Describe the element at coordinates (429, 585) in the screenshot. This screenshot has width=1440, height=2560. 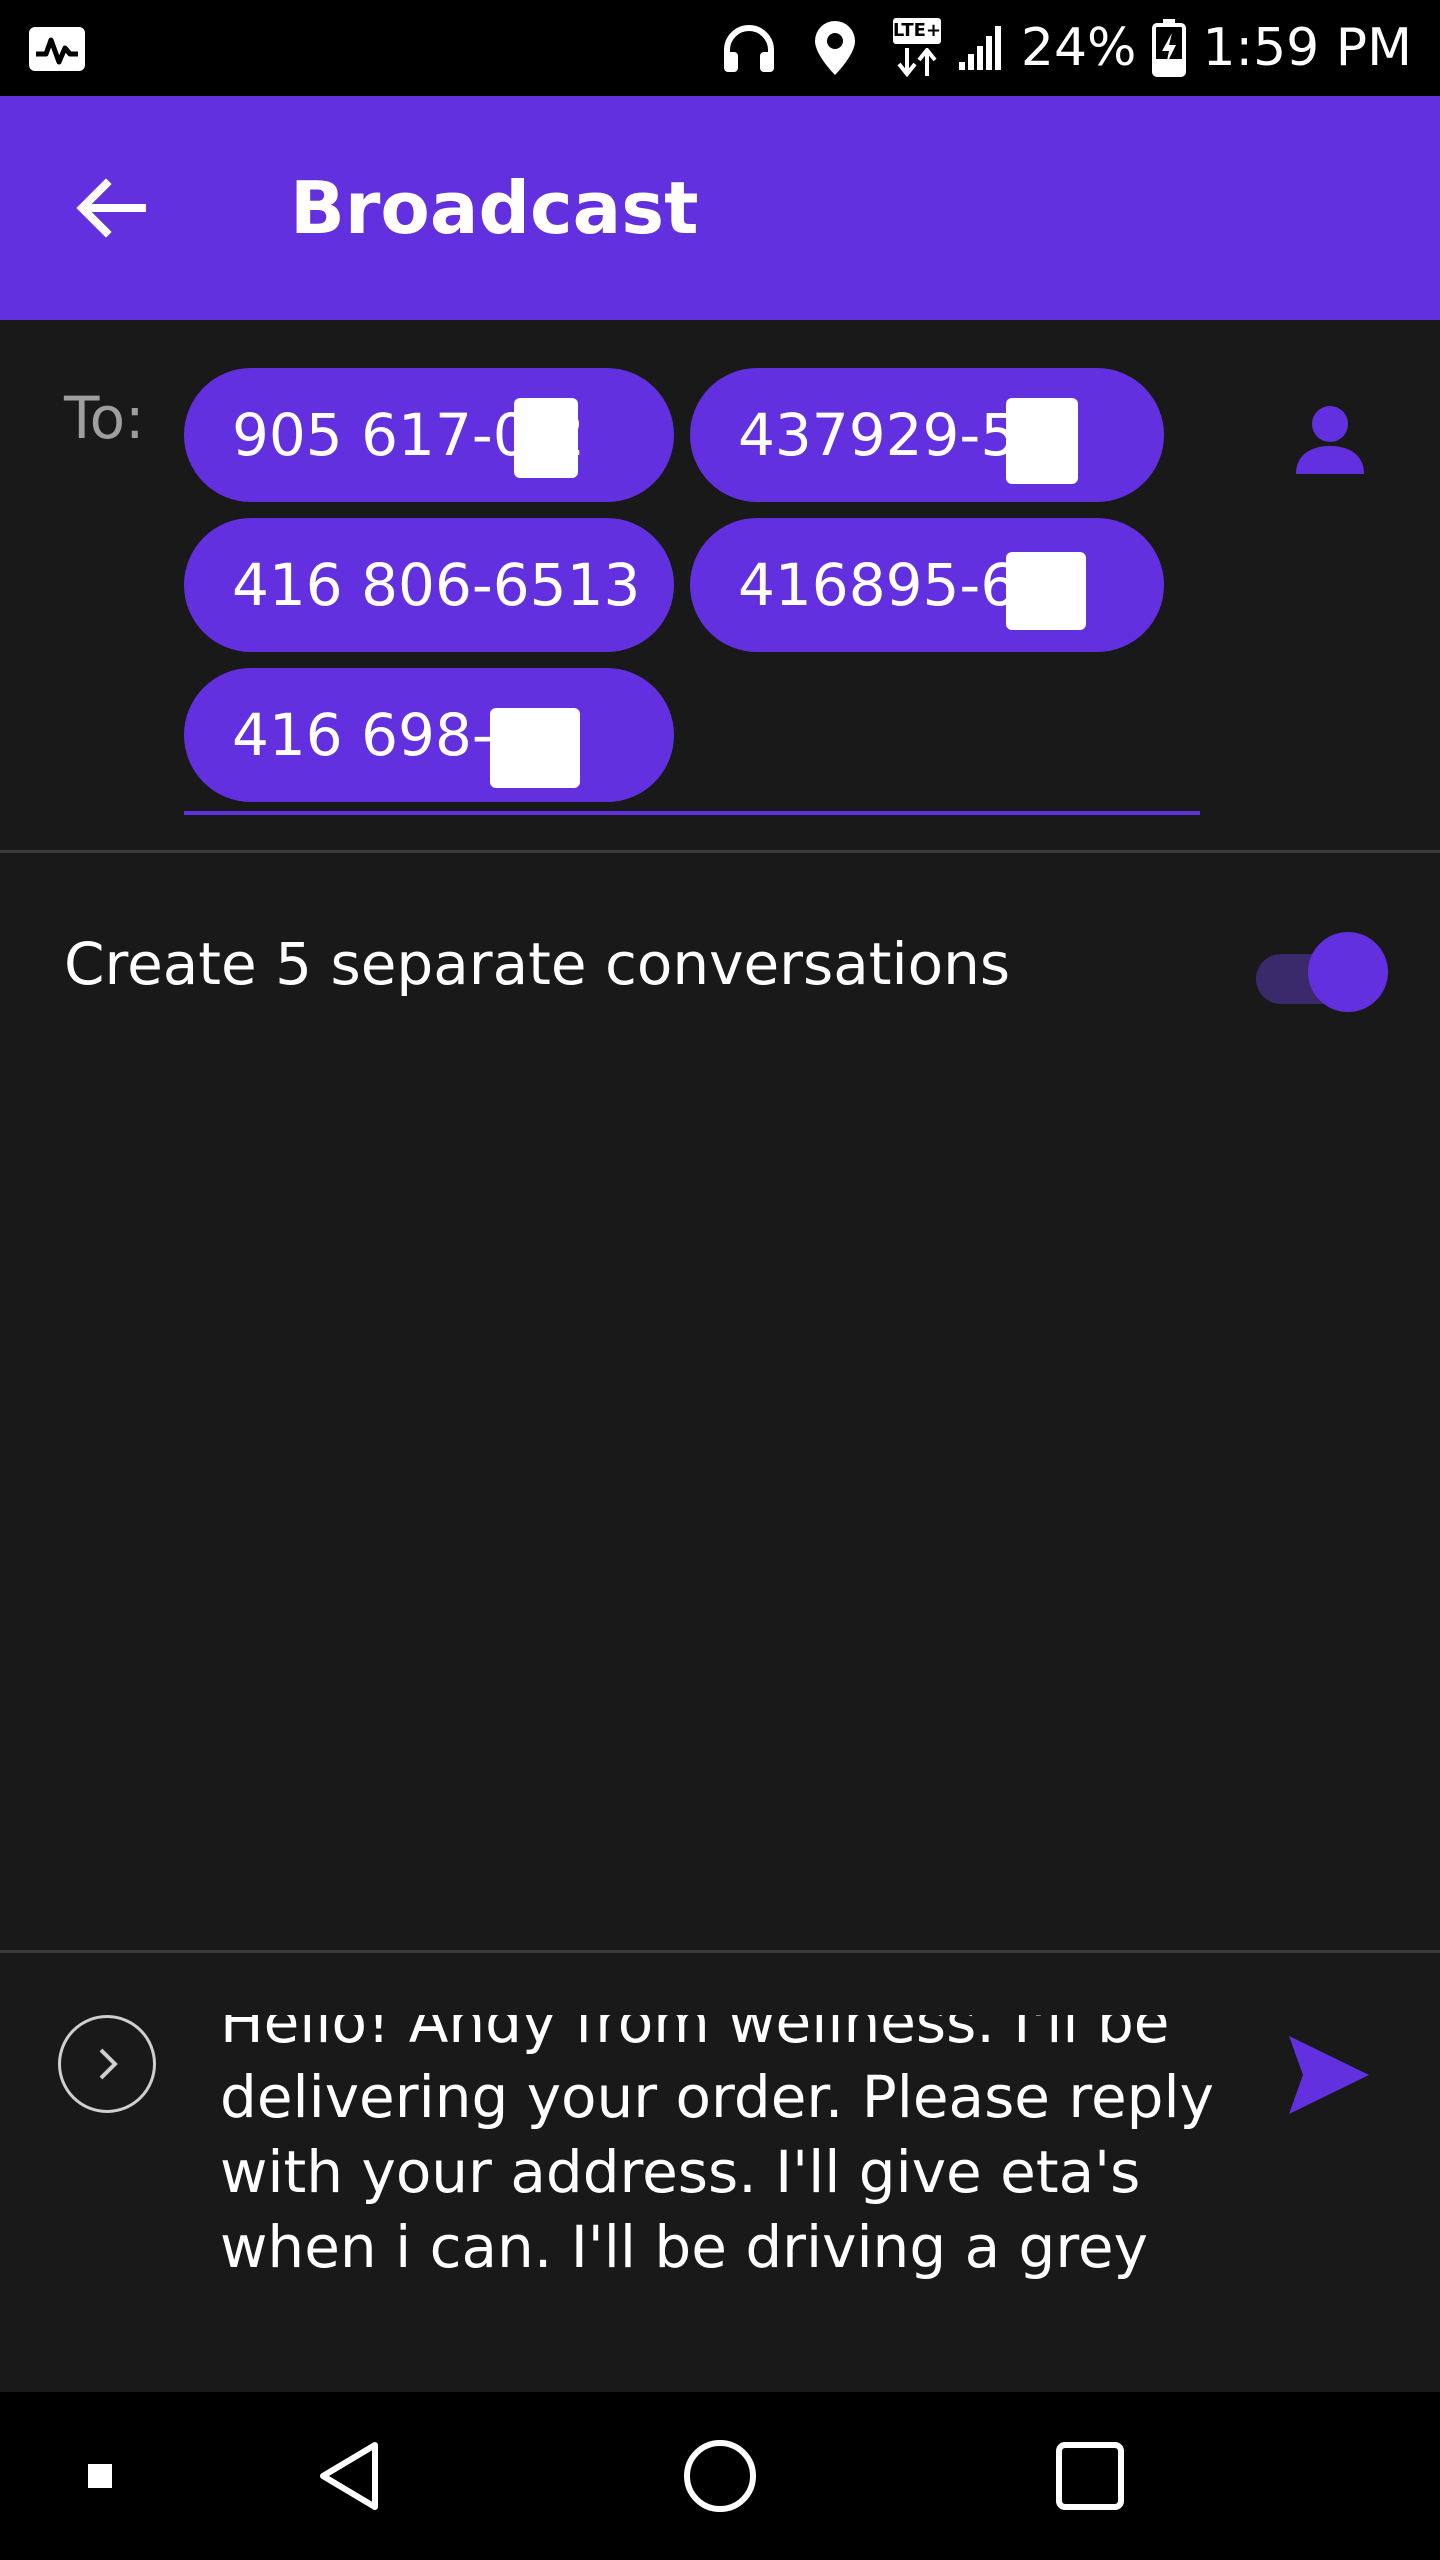
I see `recipient-chip: 416 806-6513` at that location.